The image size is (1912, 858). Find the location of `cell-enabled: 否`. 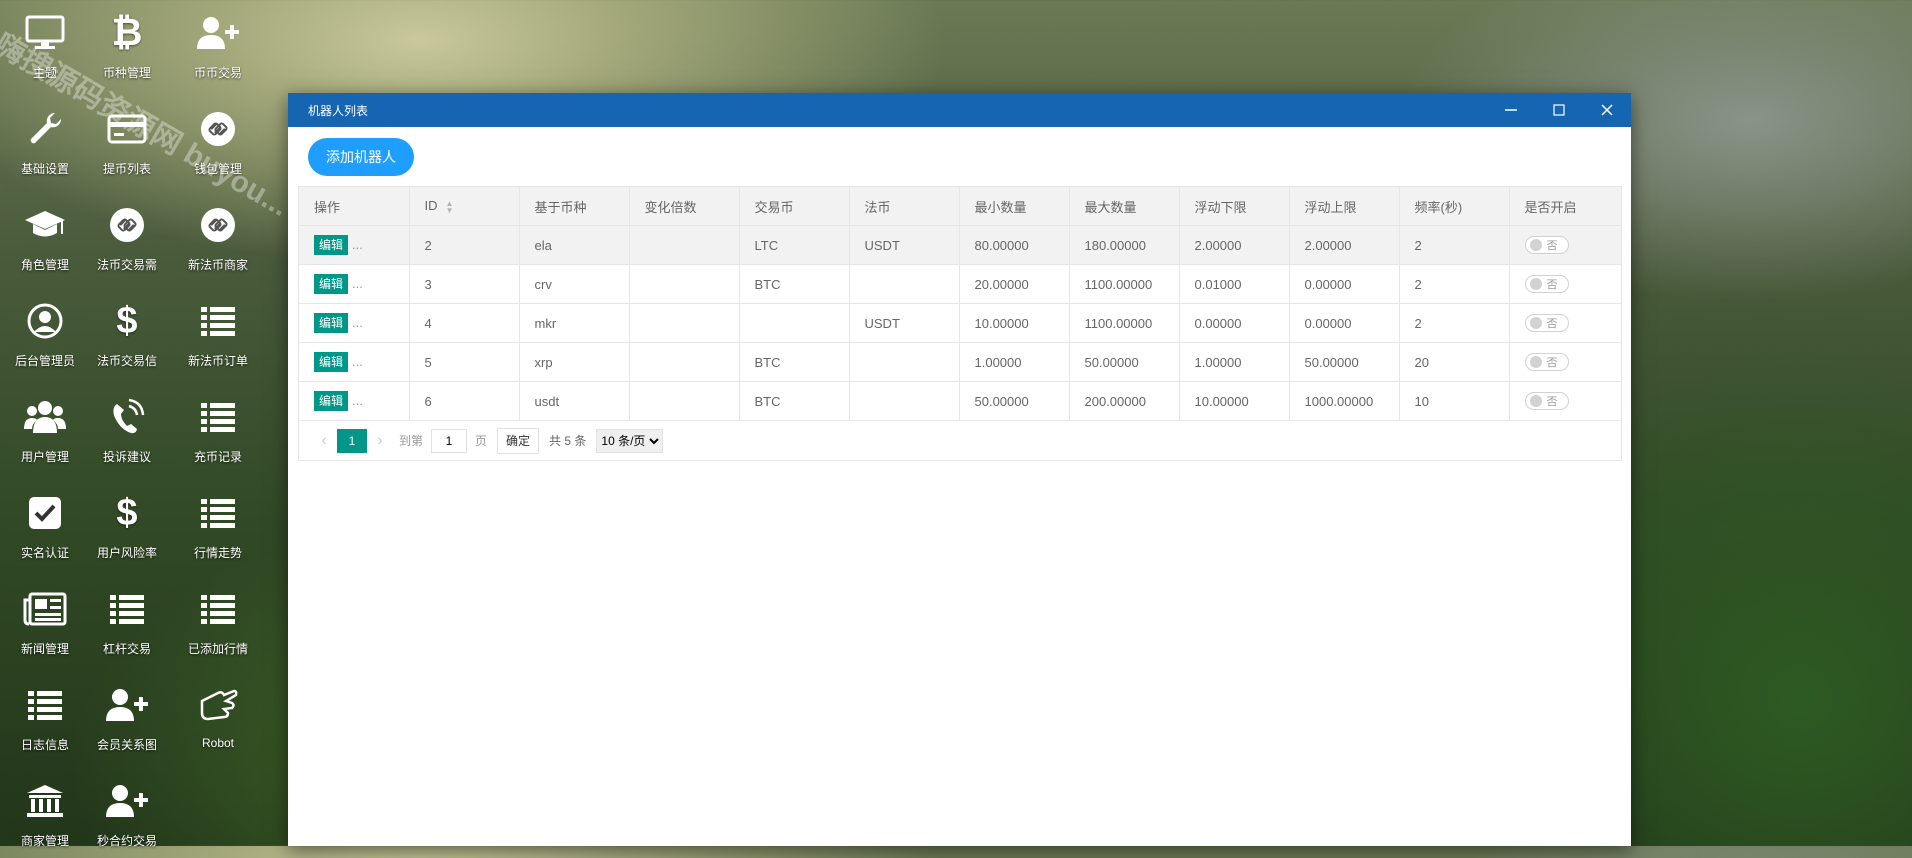

cell-enabled: 否 is located at coordinates (1565, 323).